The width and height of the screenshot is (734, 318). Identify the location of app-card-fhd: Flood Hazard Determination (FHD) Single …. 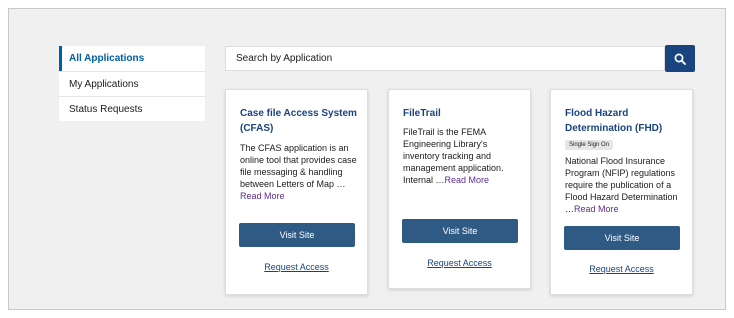
(621, 192).